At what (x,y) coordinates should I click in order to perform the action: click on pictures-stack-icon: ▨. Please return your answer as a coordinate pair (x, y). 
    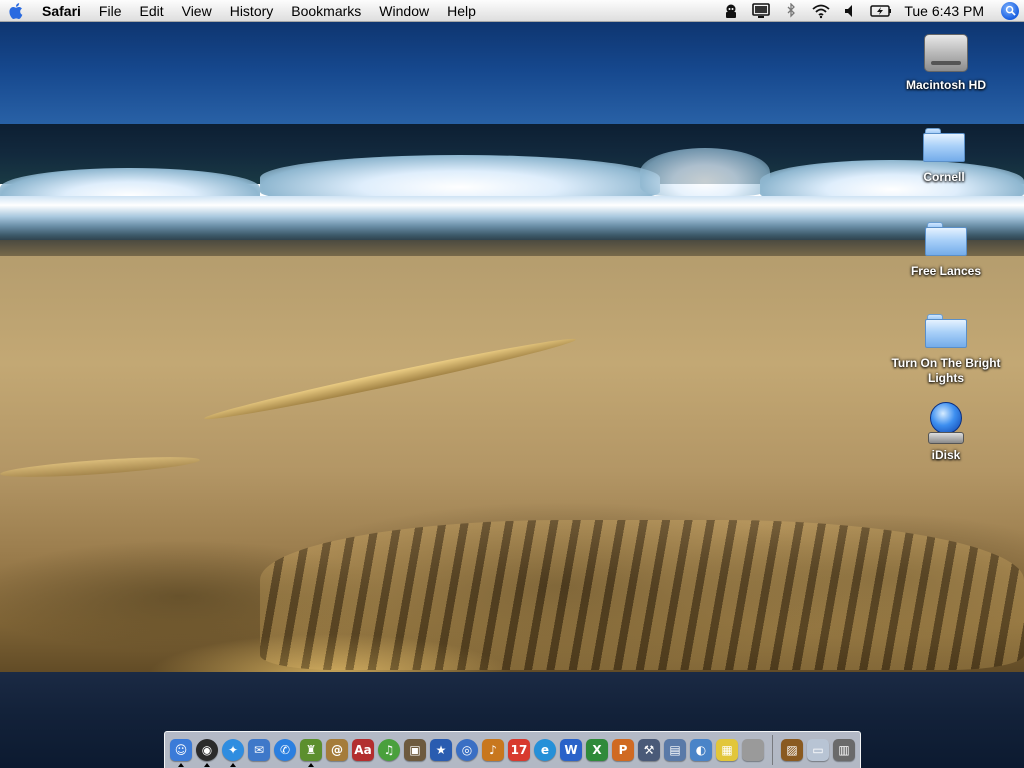
    Looking at the image, I should click on (792, 750).